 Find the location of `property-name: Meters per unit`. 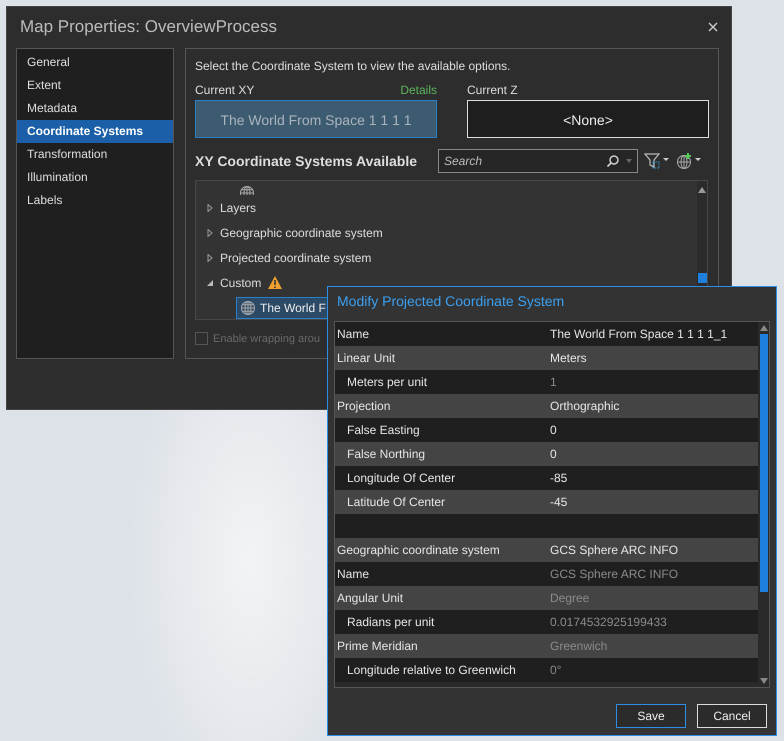

property-name: Meters per unit is located at coordinates (387, 382).